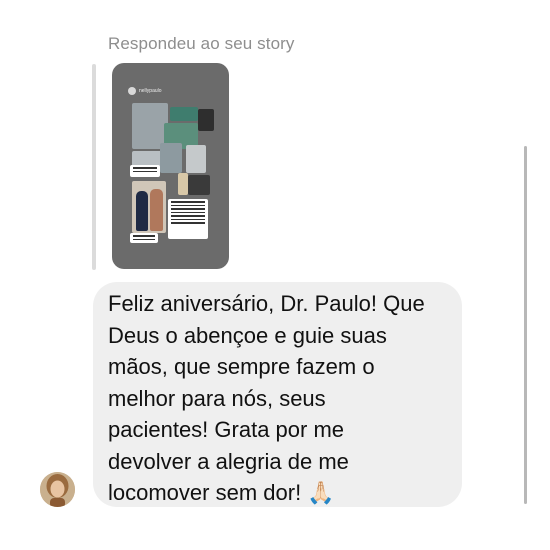 The height and width of the screenshot is (550, 550). Describe the element at coordinates (94, 167) in the screenshot. I see `reply-quote-bar` at that location.